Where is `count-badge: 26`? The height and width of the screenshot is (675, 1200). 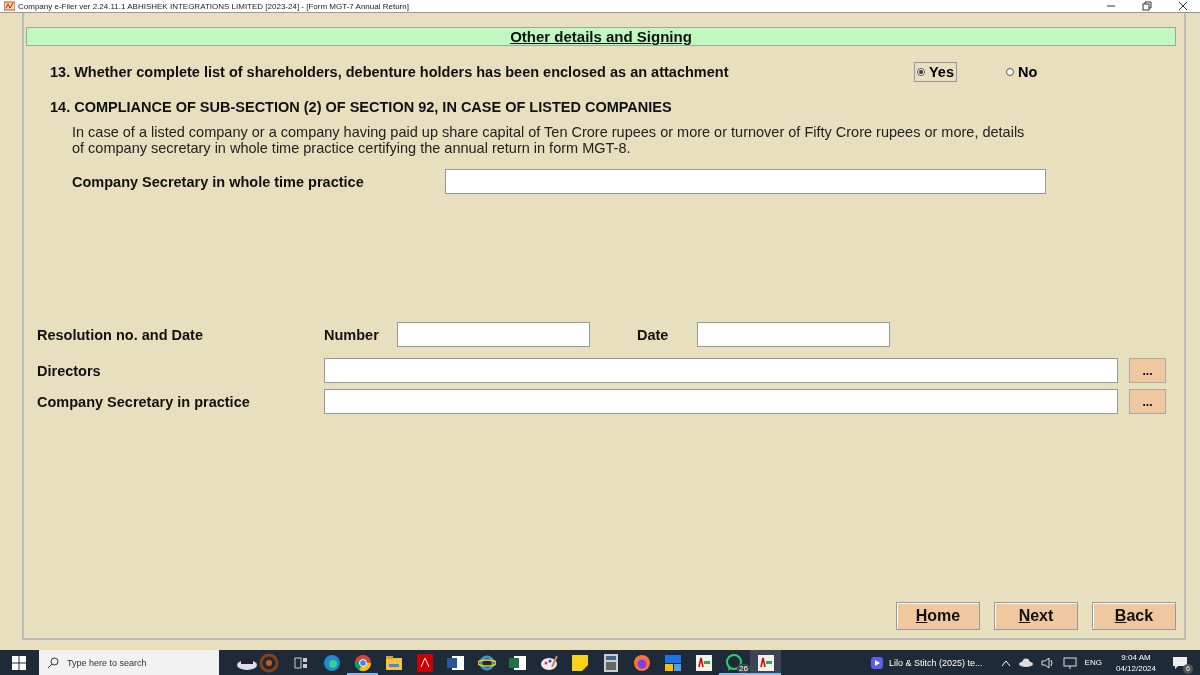 count-badge: 26 is located at coordinates (743, 668).